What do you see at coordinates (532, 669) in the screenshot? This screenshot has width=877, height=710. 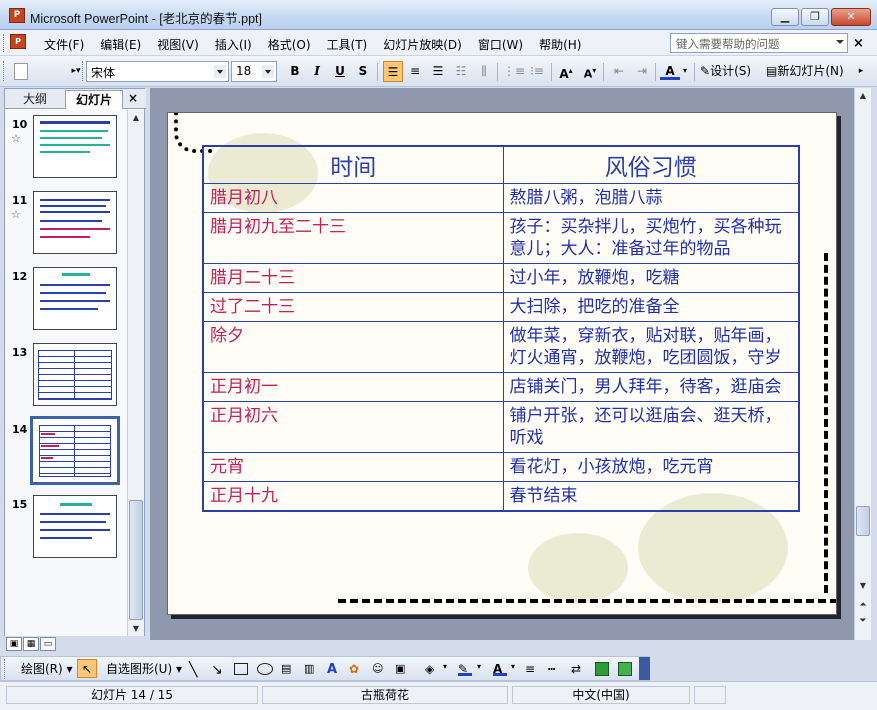 I see `line-style-icon: ≡` at bounding box center [532, 669].